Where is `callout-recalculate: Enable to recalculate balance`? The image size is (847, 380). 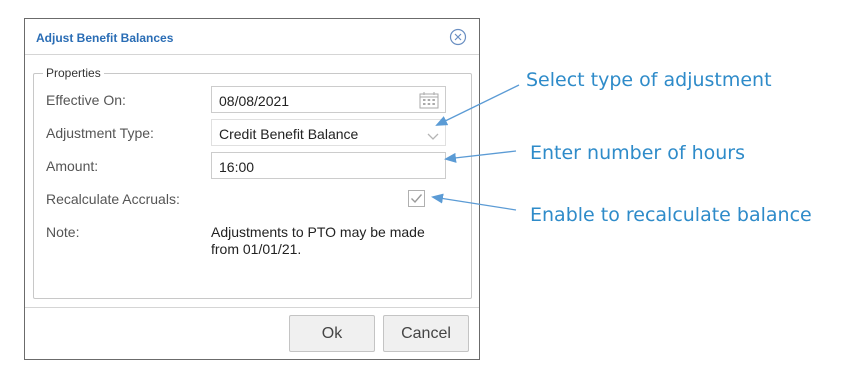
callout-recalculate: Enable to recalculate balance is located at coordinates (671, 215).